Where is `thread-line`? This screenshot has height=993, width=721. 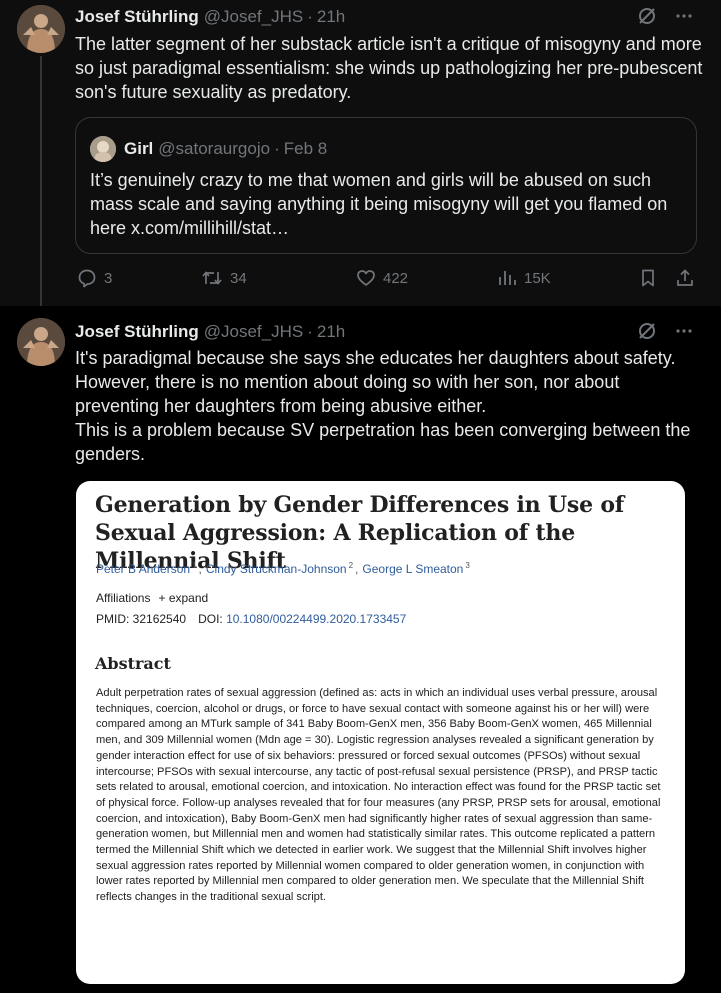
thread-line is located at coordinates (41, 185).